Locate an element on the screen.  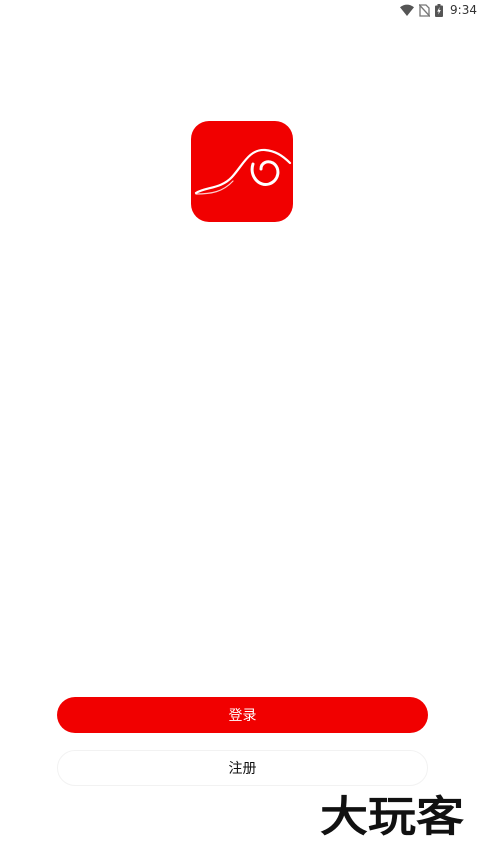
status-icons: 9:34 is located at coordinates (438, 10).